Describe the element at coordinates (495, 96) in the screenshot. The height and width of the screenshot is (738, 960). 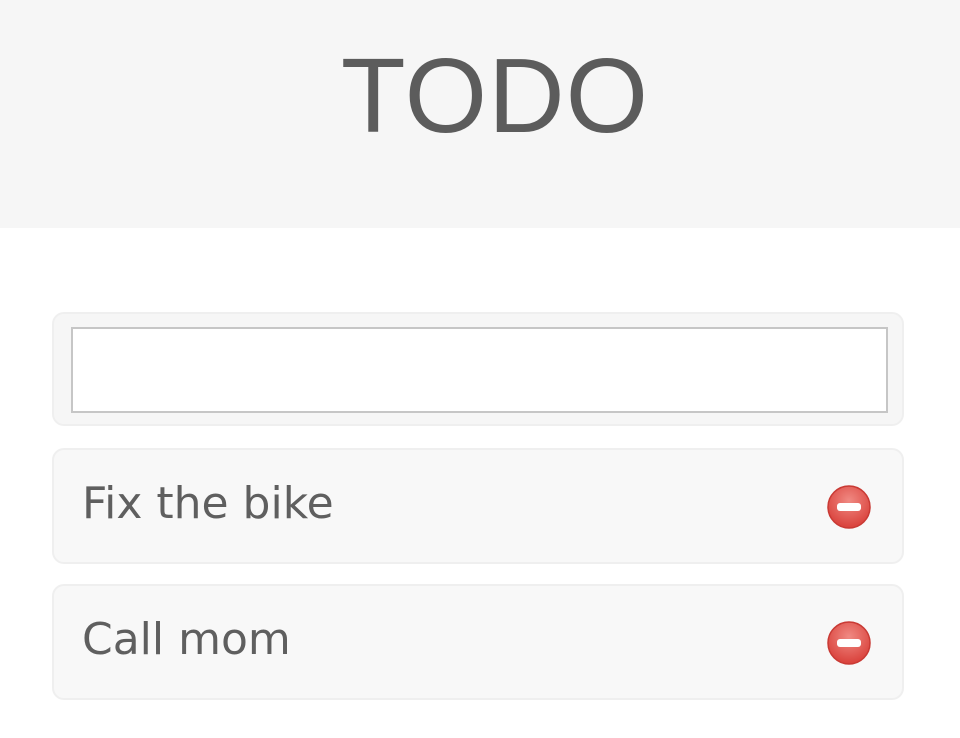
I see `page-title: TODO` at that location.